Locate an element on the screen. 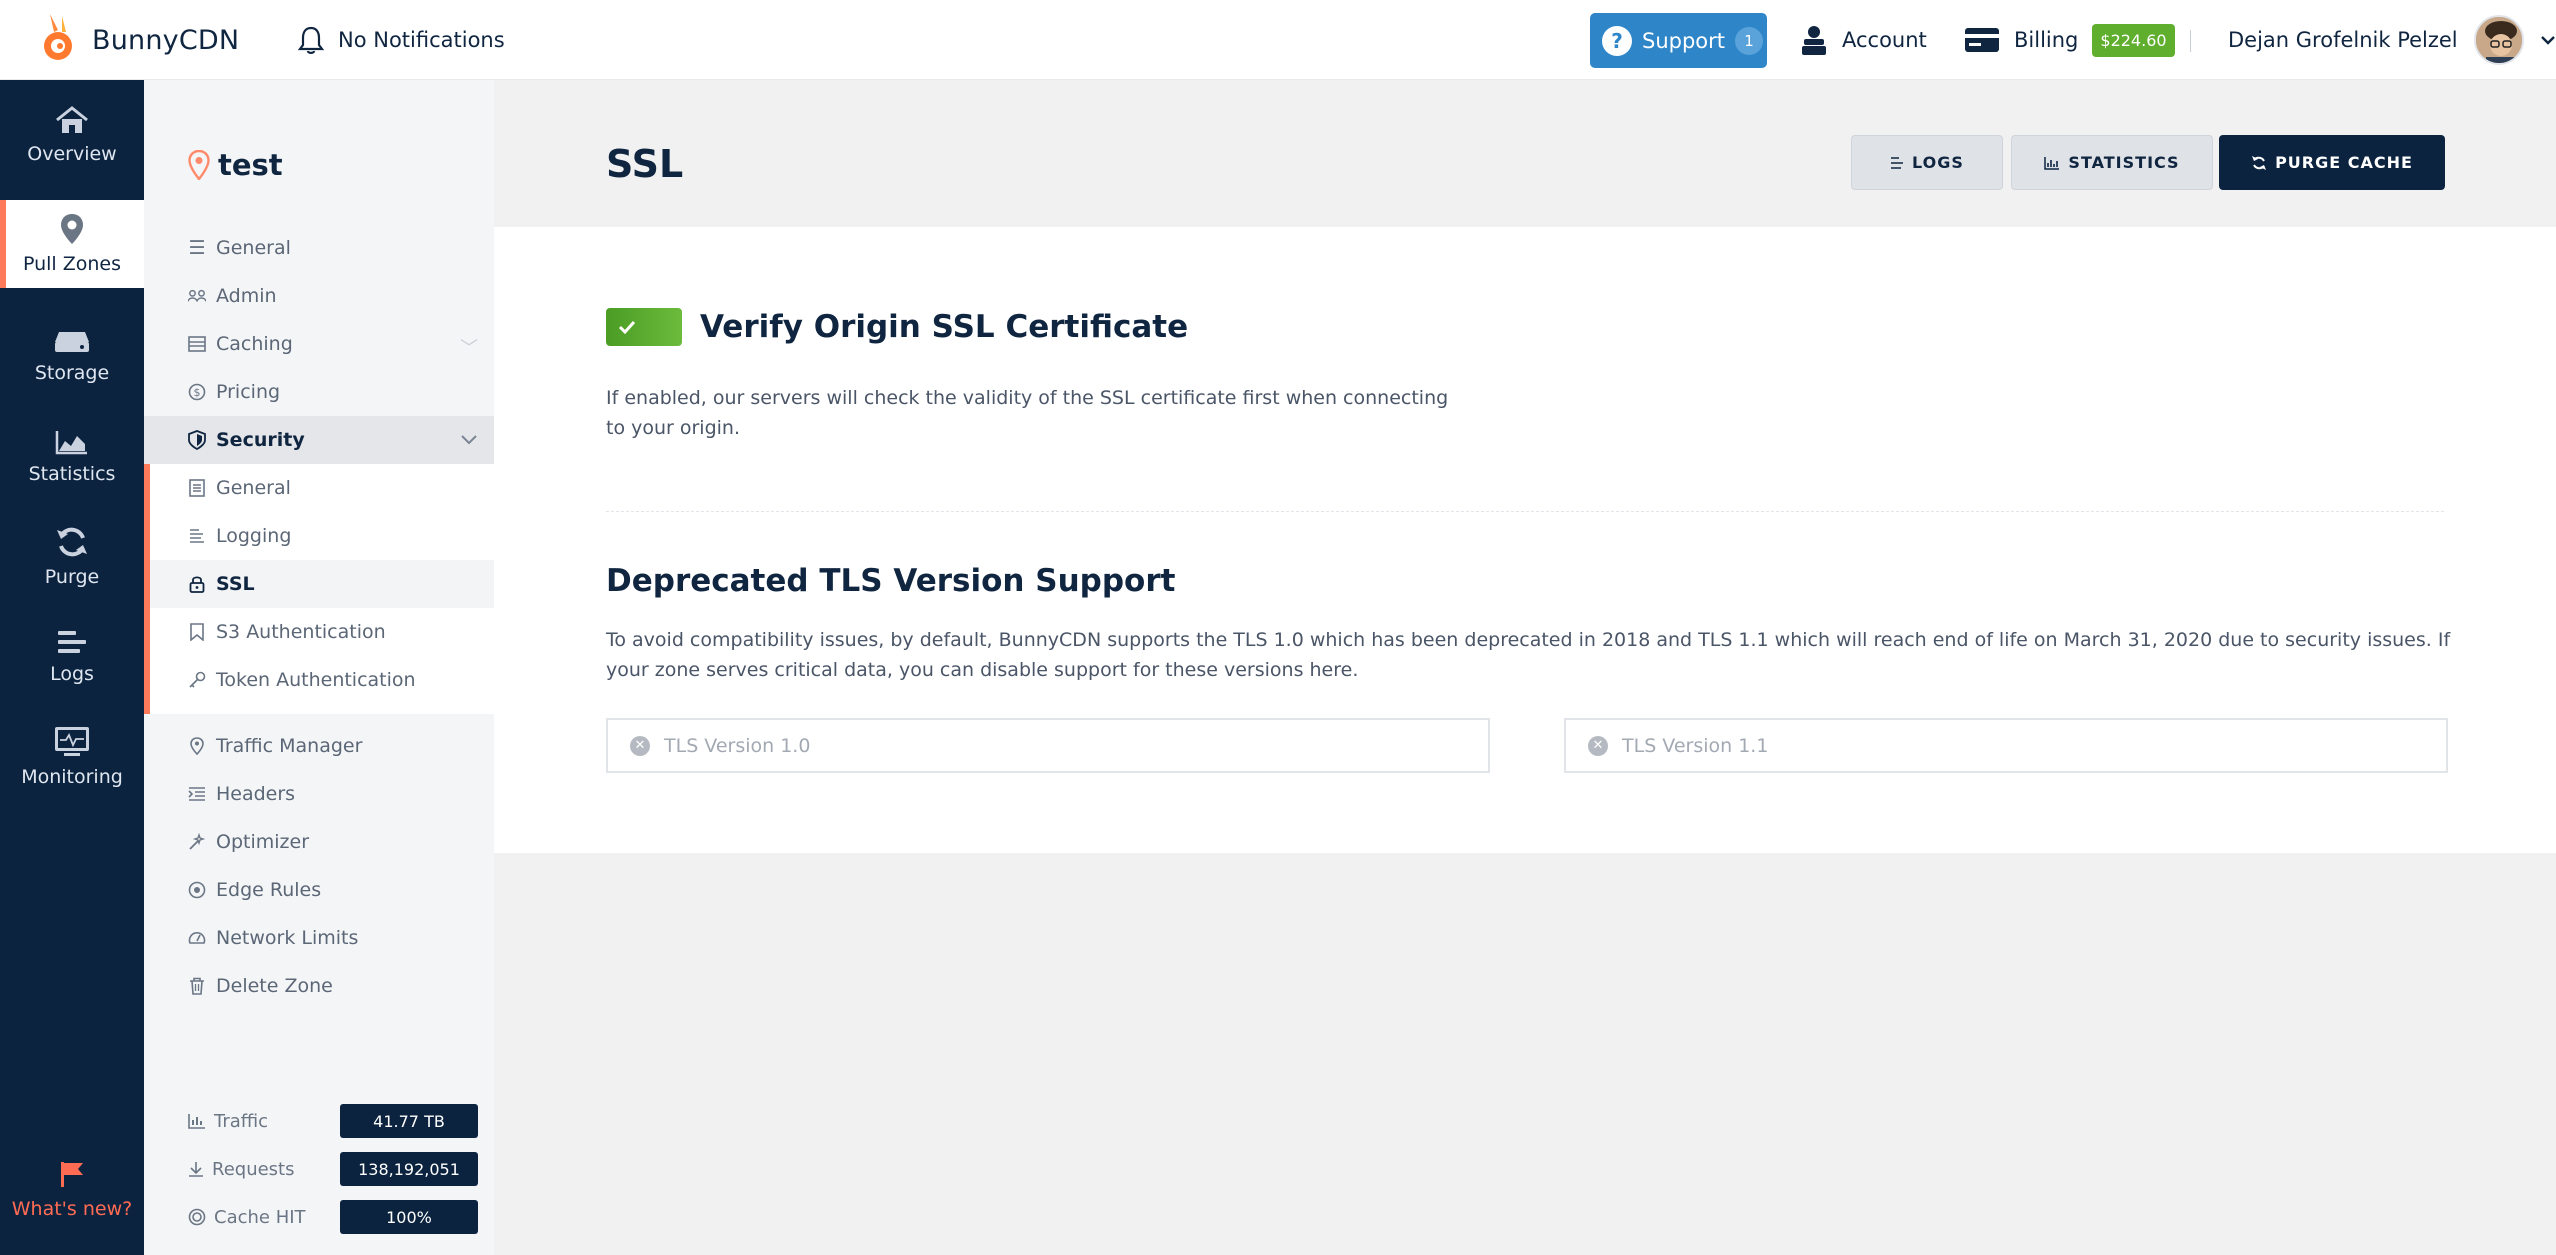 This screenshot has width=2556, height=1255. billing-link: Billing $224.60 is located at coordinates (2069, 40).